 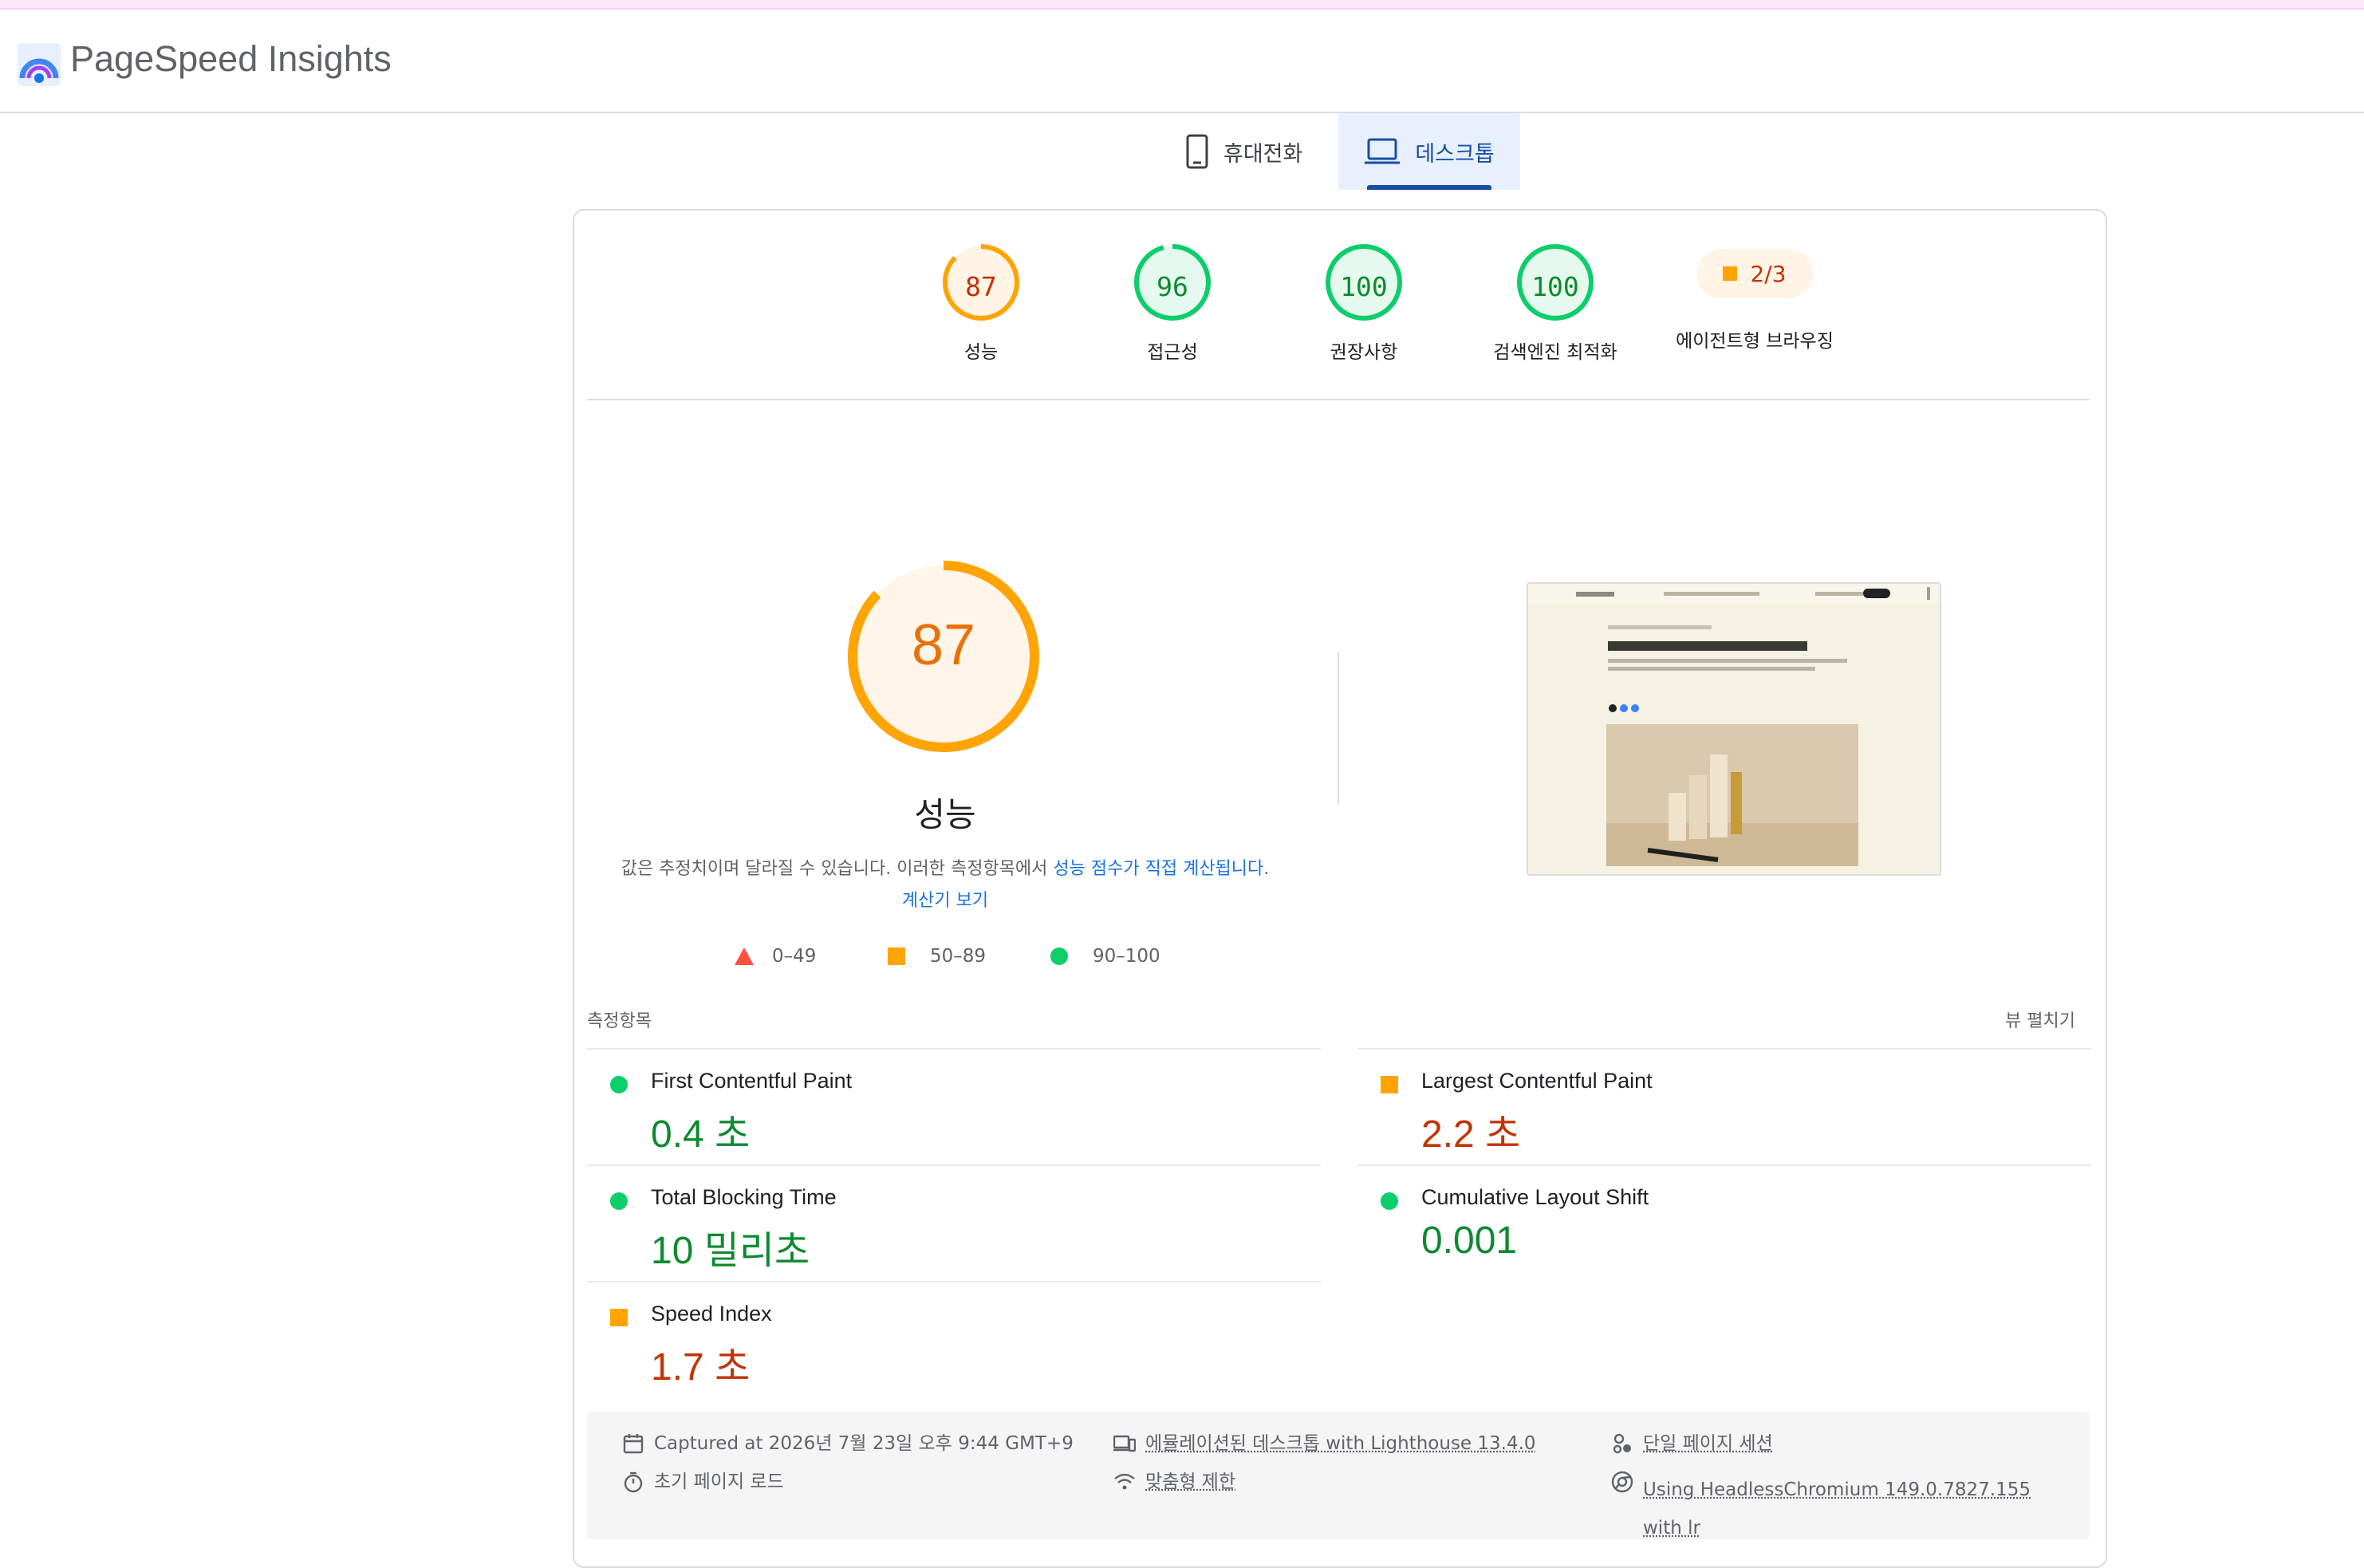 I want to click on app-title: PageSpeed Insights, so click(x=231, y=58).